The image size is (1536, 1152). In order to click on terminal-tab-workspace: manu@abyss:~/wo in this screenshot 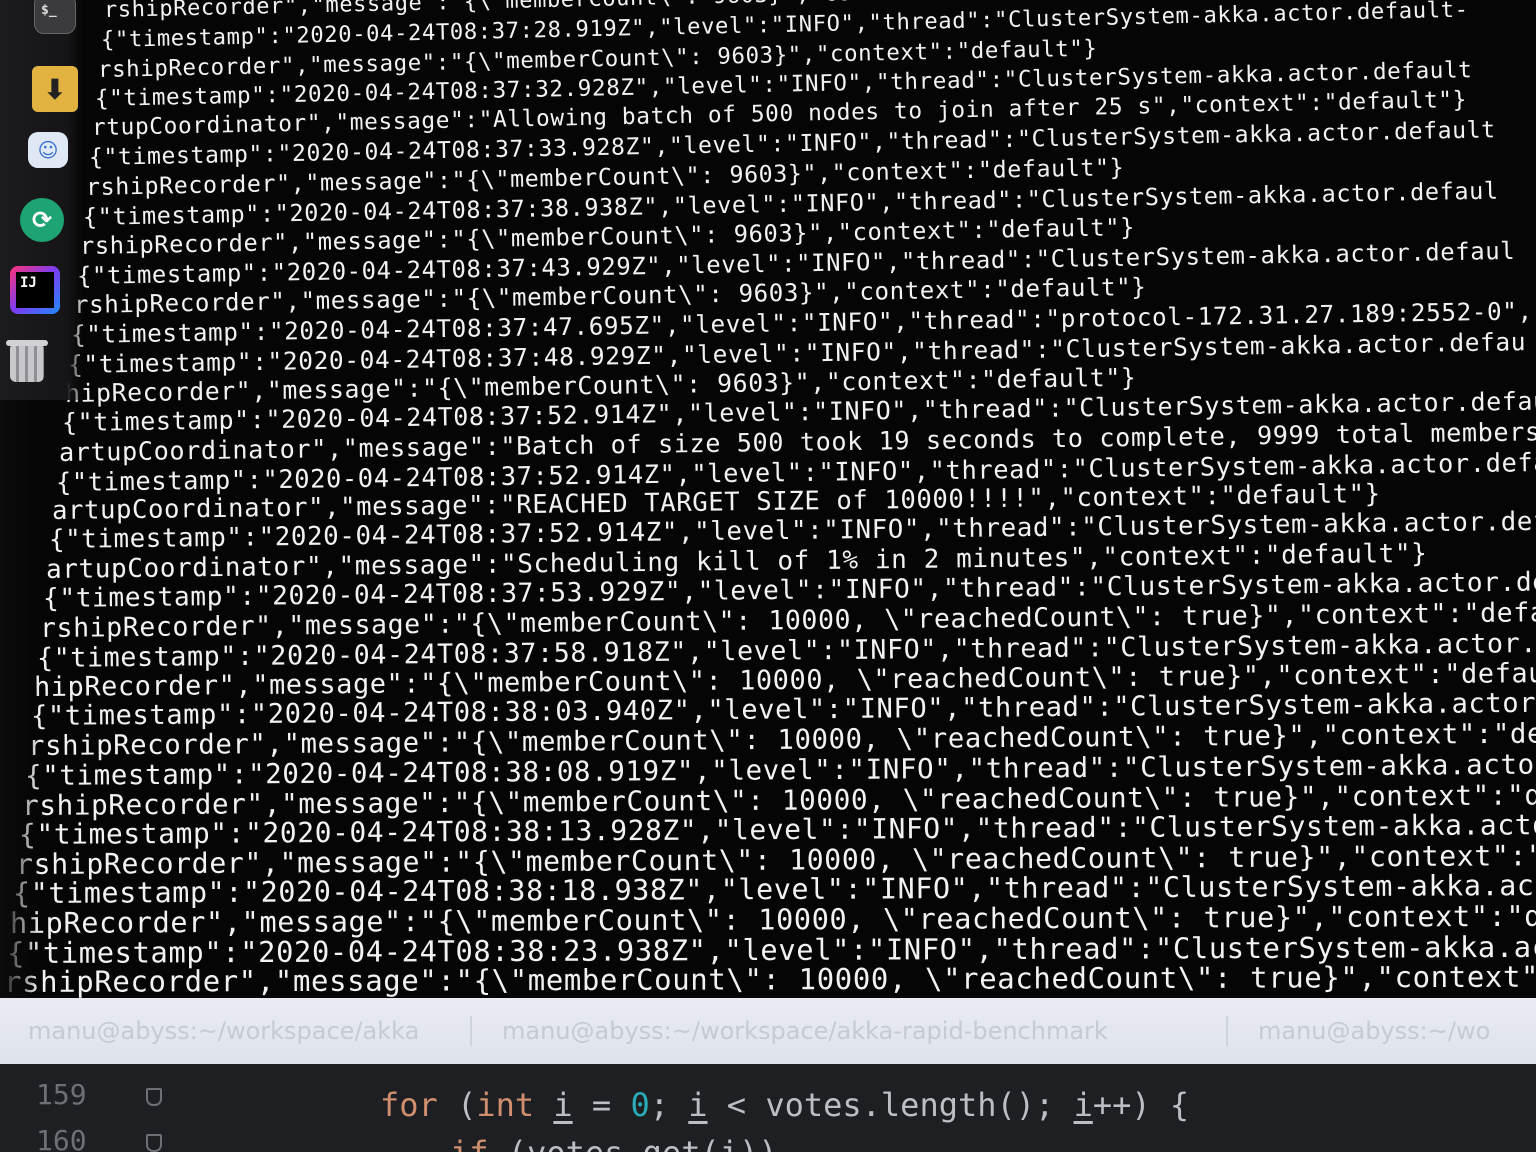, I will do `click(1374, 1031)`.